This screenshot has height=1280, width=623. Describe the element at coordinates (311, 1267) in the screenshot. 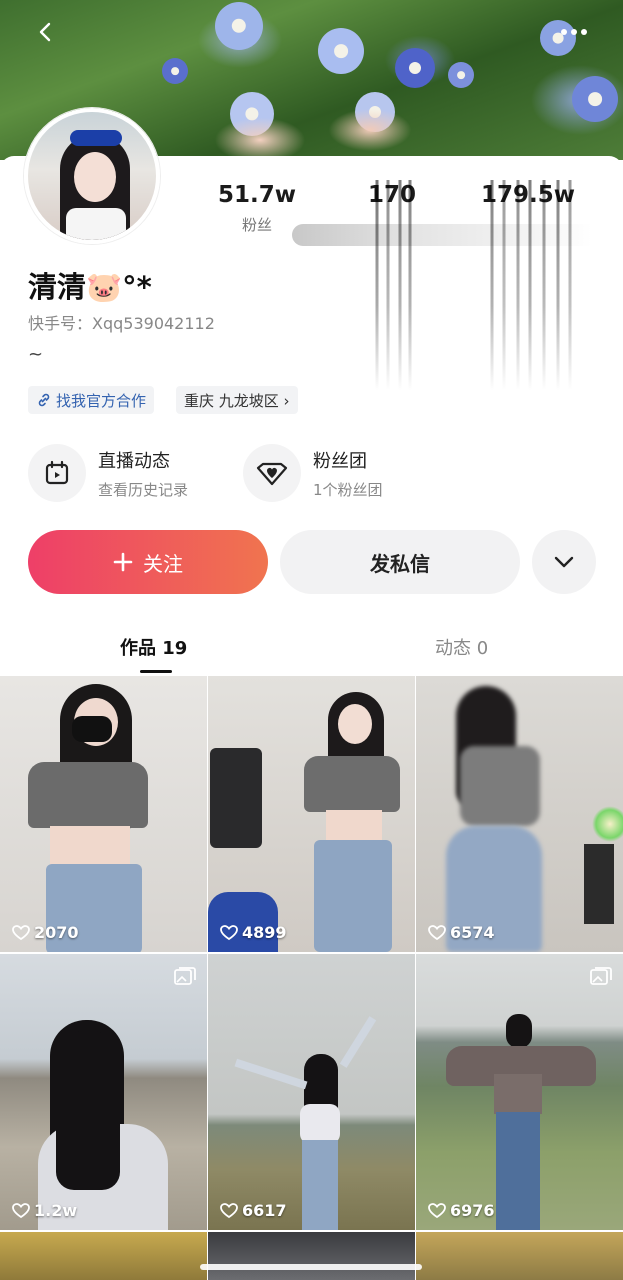

I see `home-indicator` at that location.